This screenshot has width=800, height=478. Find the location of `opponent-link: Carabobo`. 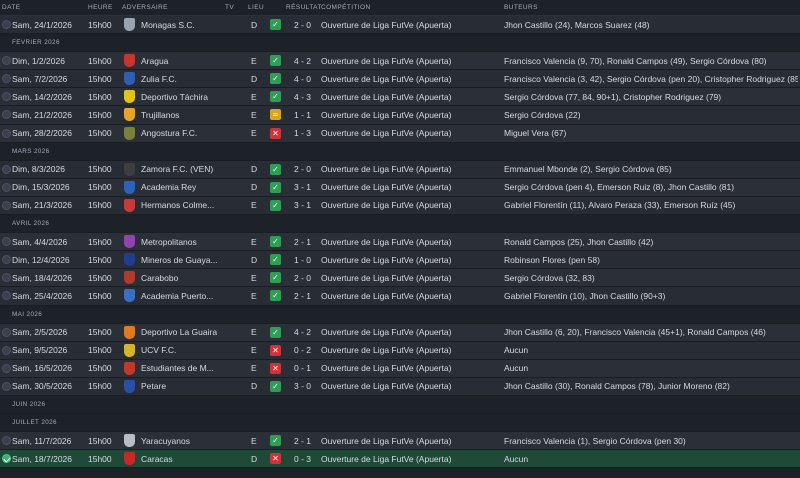

opponent-link: Carabobo is located at coordinates (179, 278).